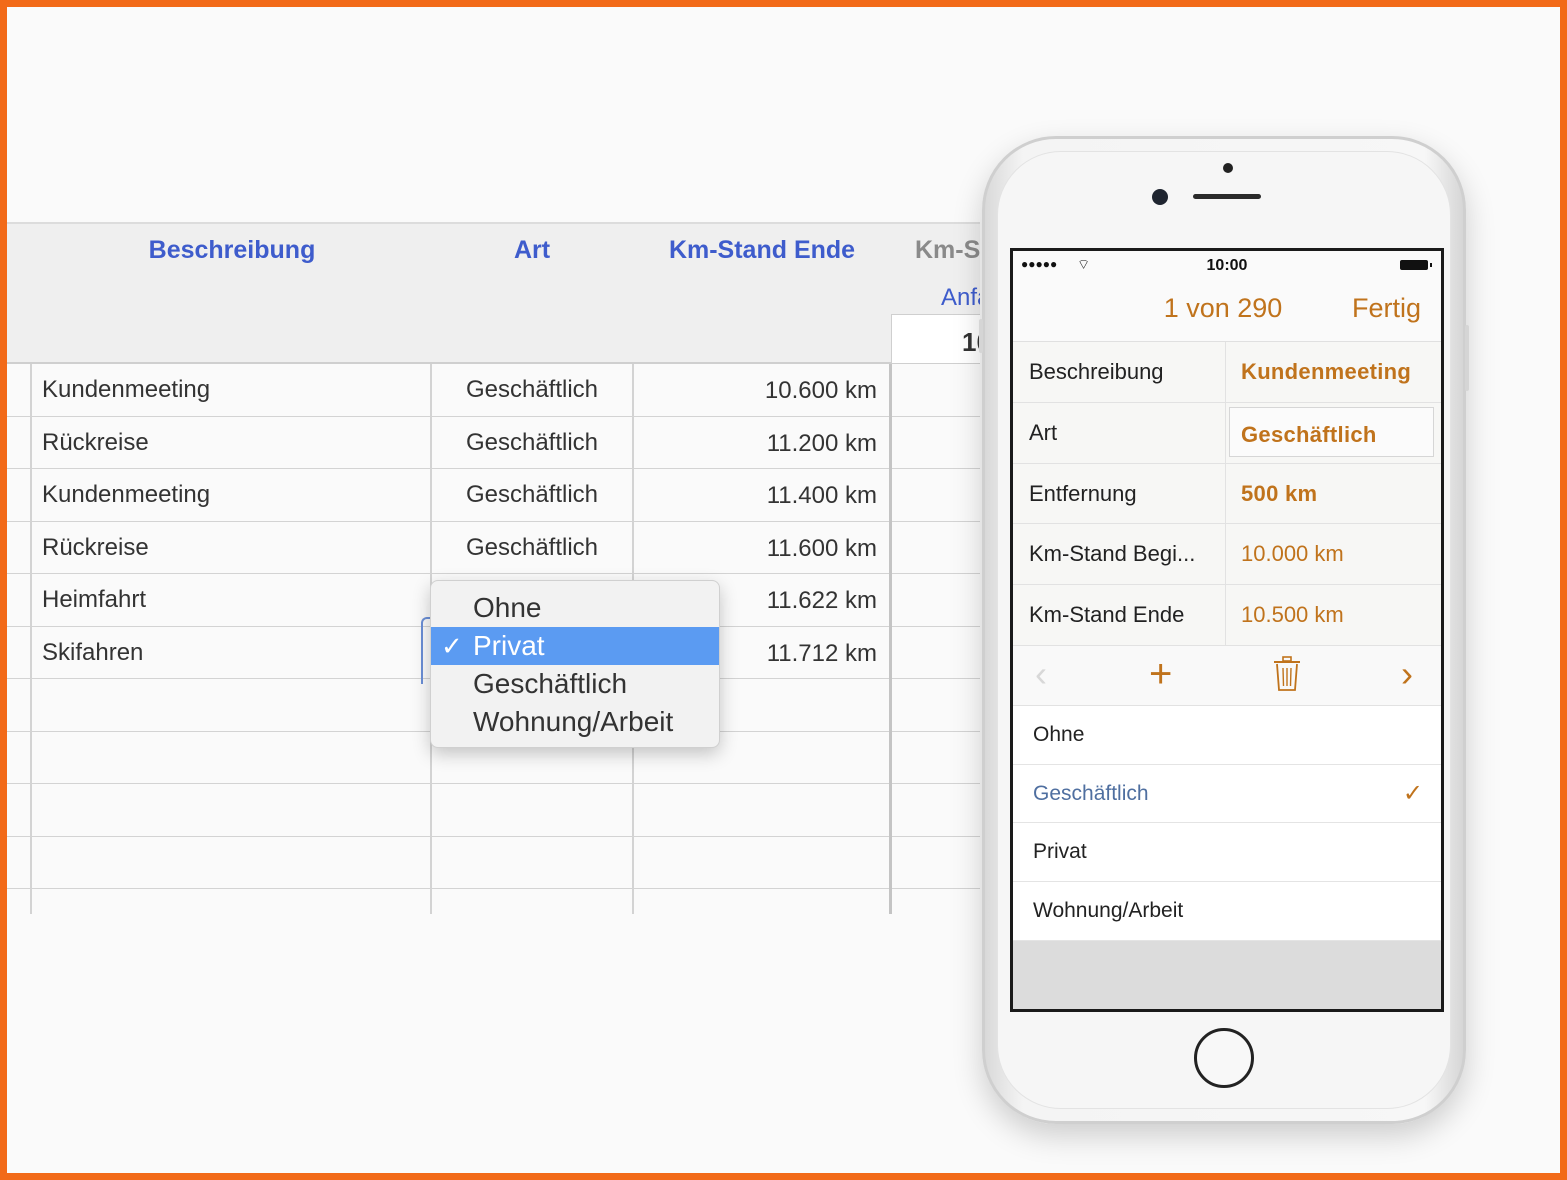 This screenshot has height=1180, width=1567. I want to click on menu-item-label: Geschäftlich, so click(550, 683).